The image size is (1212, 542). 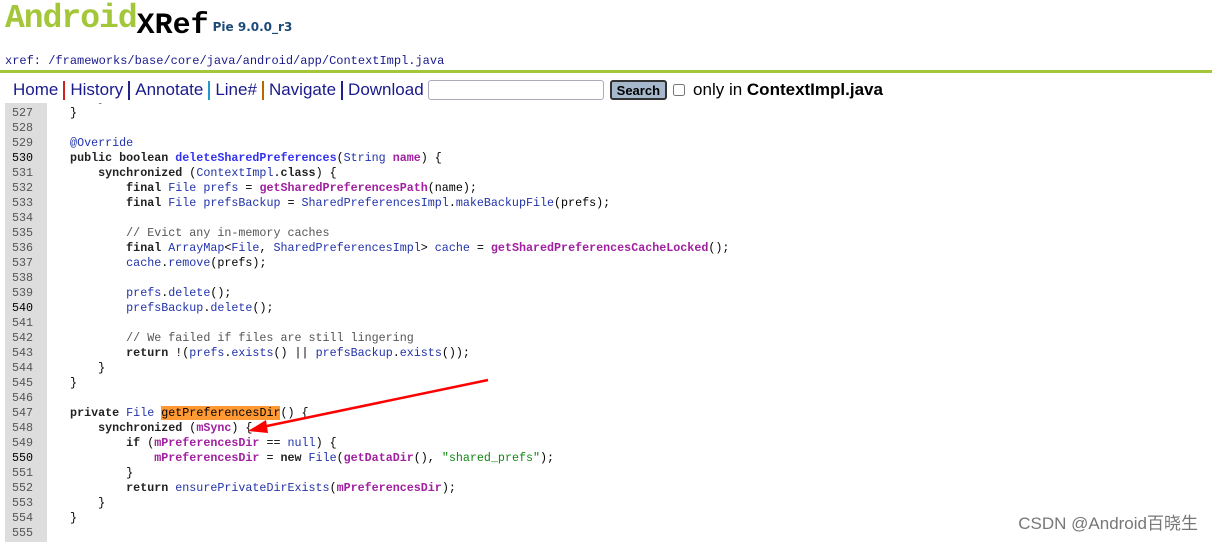 What do you see at coordinates (84, 413) in the screenshot?
I see `code-token: private` at bounding box center [84, 413].